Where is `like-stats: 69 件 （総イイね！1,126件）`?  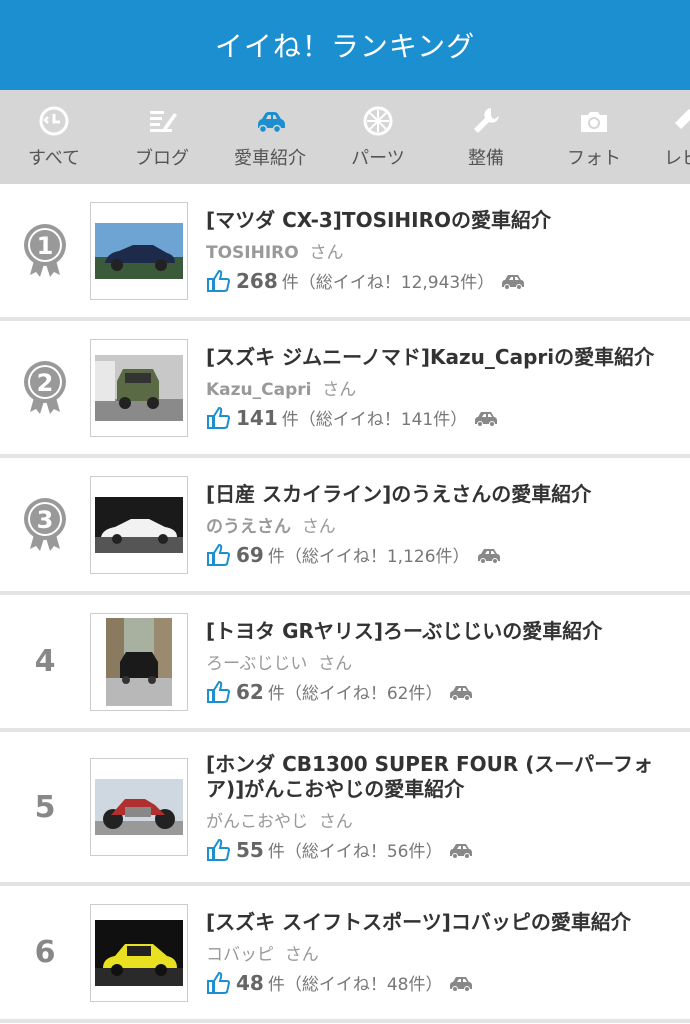
like-stats: 69 件 （総イイね！1,126件） is located at coordinates (443, 554).